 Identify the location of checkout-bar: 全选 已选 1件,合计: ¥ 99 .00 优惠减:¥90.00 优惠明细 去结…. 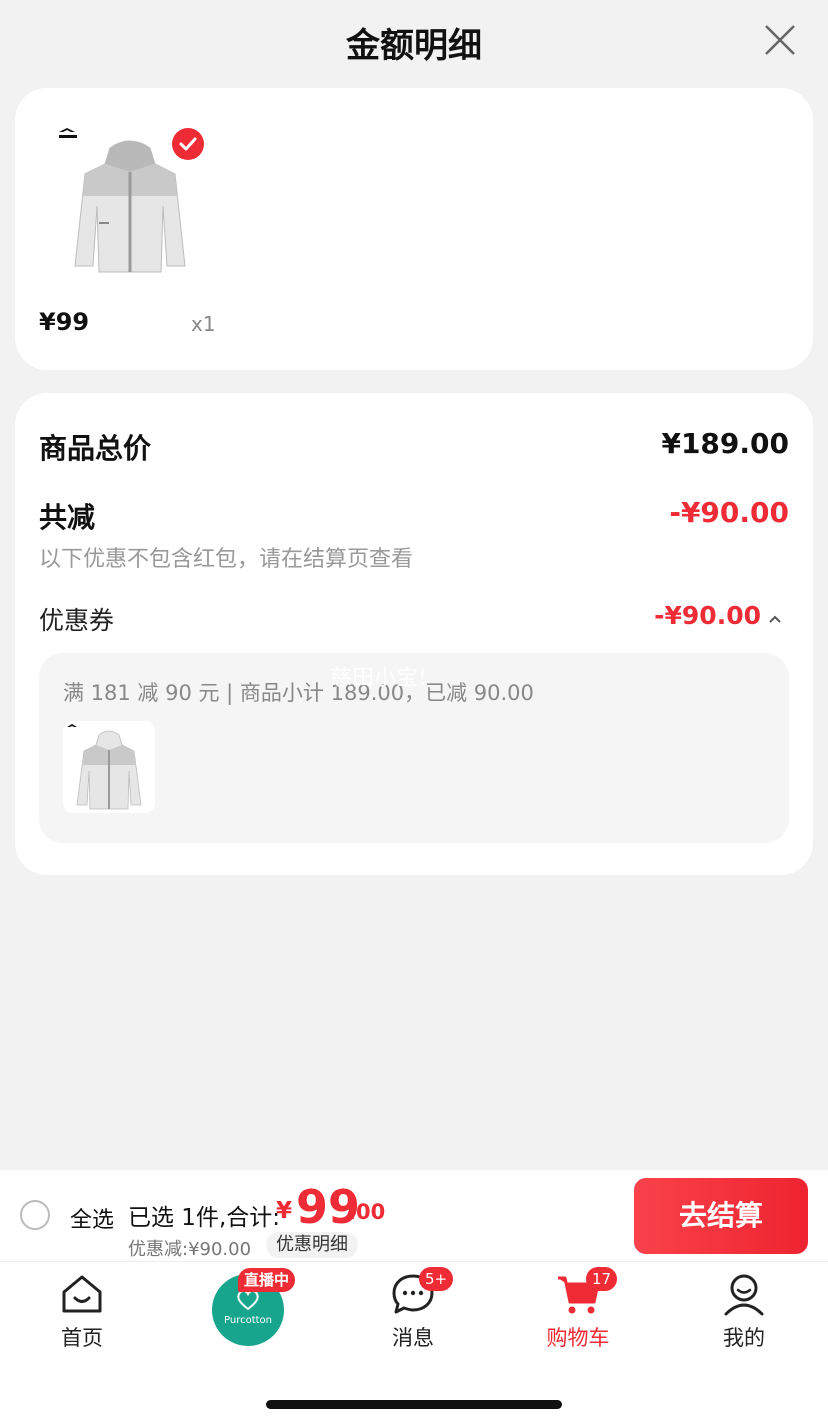
(414, 1216).